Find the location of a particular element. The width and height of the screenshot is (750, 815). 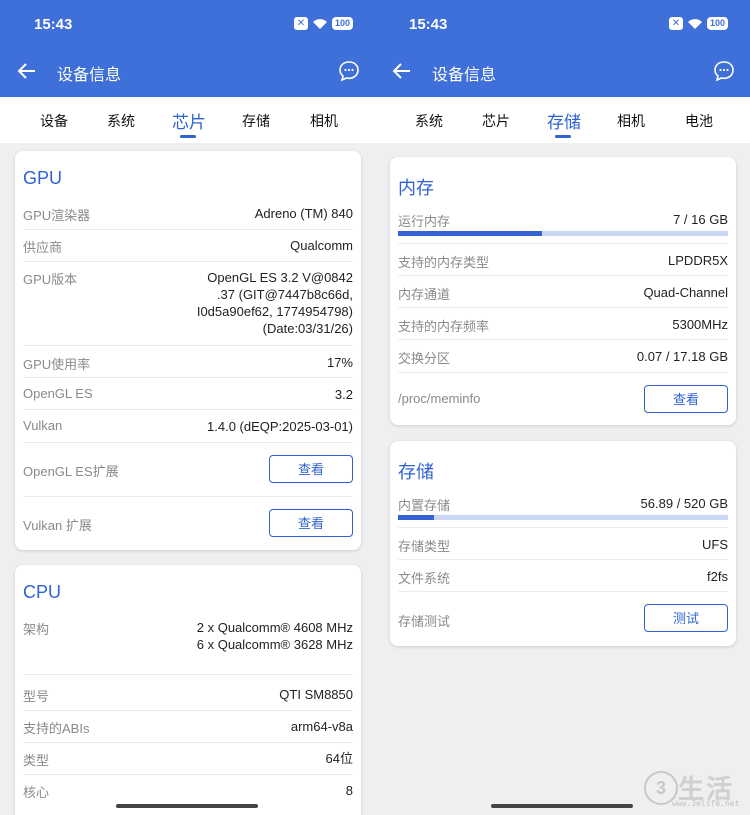

meminfo-label: /proc/meminfo is located at coordinates (439, 398).